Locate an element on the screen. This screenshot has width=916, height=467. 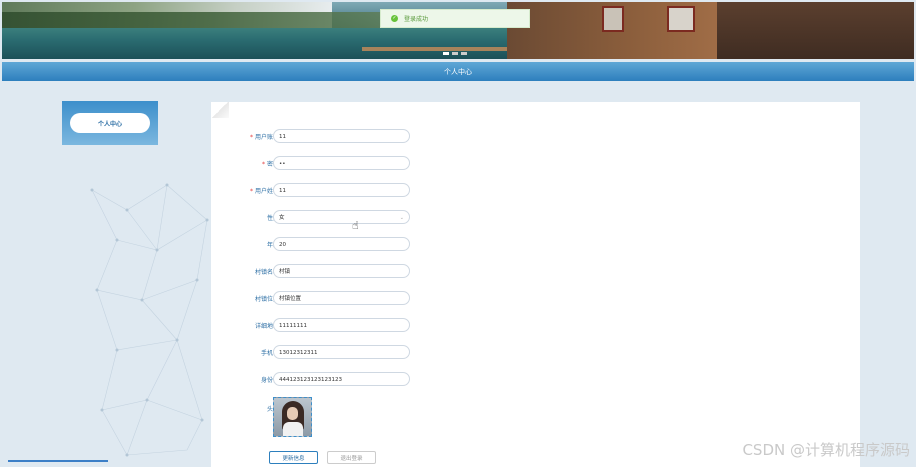
avatar-upload is located at coordinates (292, 417).